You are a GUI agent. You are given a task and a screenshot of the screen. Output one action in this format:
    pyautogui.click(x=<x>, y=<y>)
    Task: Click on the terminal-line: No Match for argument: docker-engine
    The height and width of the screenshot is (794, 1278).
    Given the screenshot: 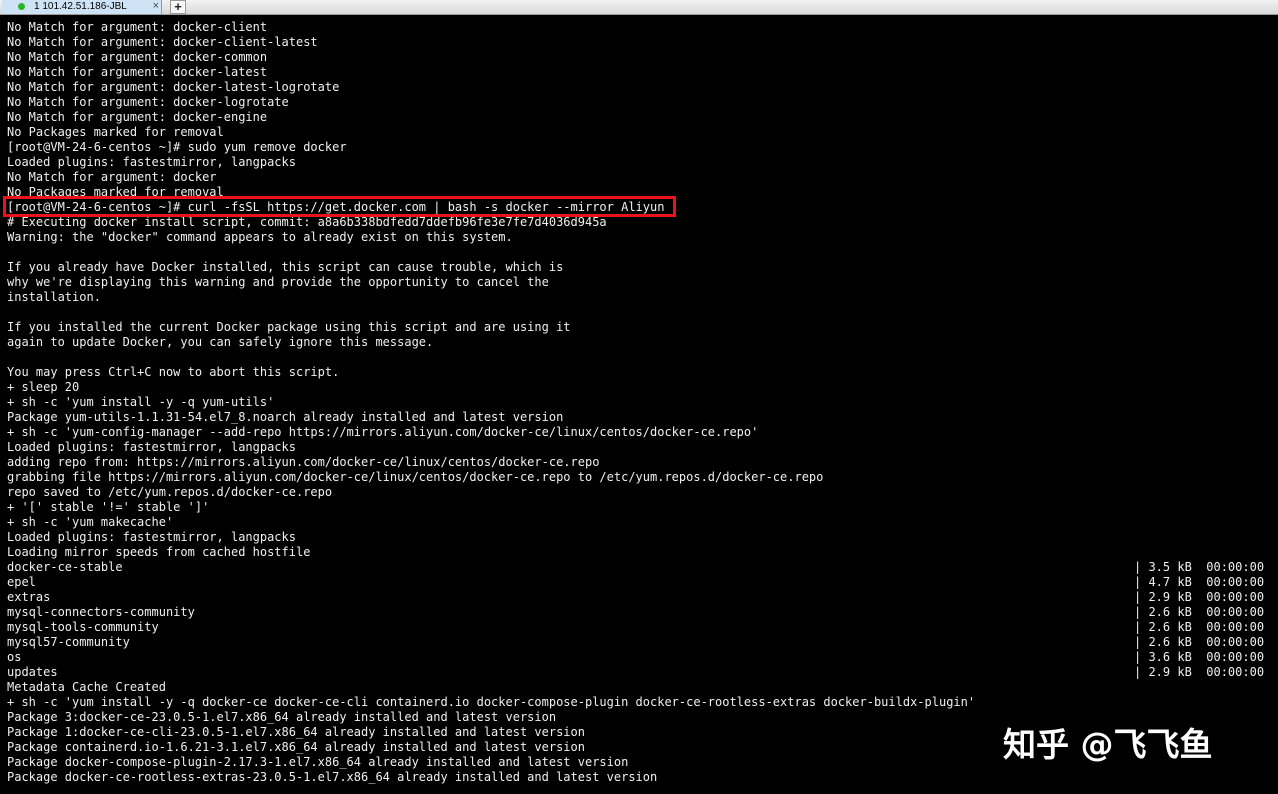 What is the action you would take?
    pyautogui.click(x=137, y=117)
    